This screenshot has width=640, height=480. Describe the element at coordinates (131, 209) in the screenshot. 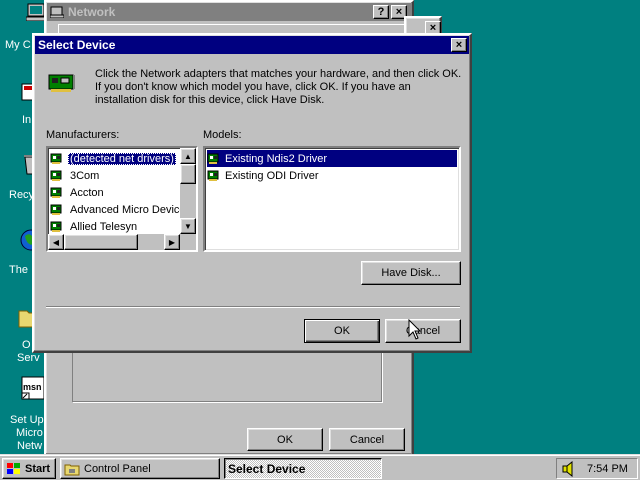

I see `manufacturer-item-label: Advanced Micro Devices` at that location.